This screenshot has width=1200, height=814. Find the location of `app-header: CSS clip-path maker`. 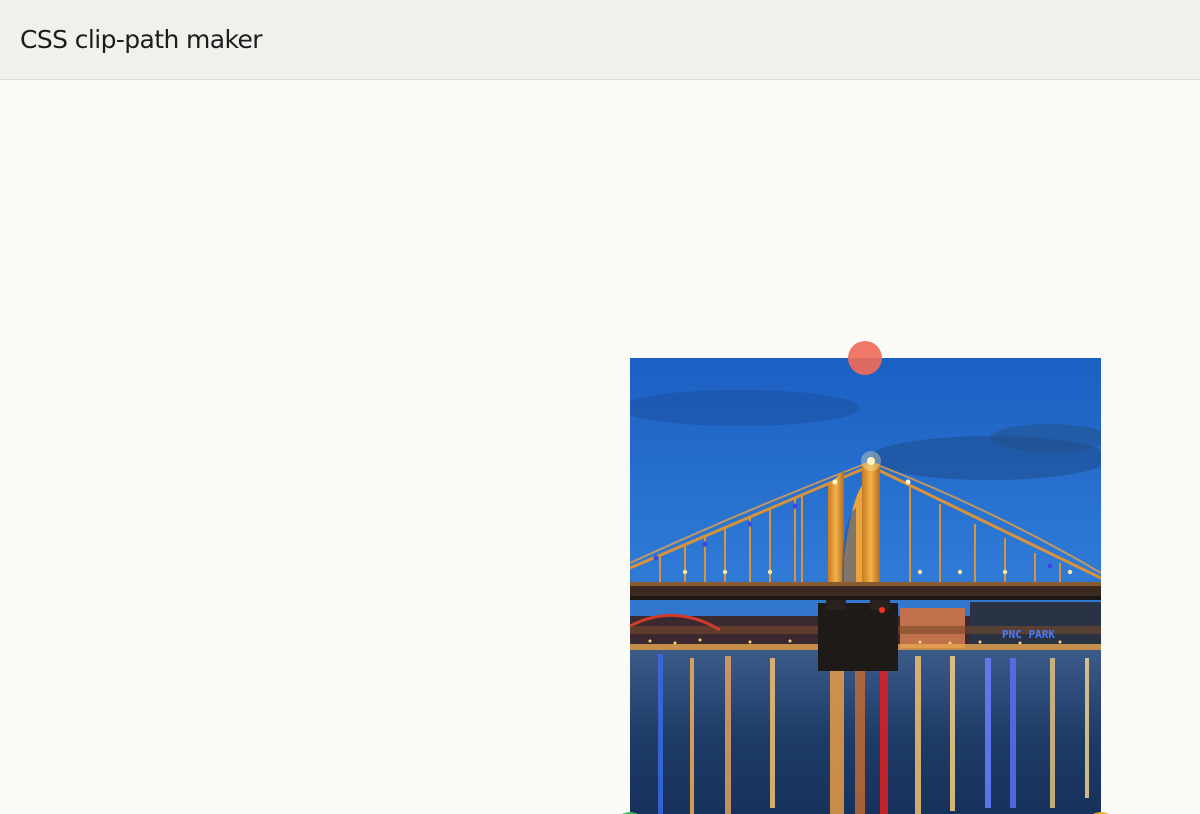

app-header: CSS clip-path maker is located at coordinates (600, 40).